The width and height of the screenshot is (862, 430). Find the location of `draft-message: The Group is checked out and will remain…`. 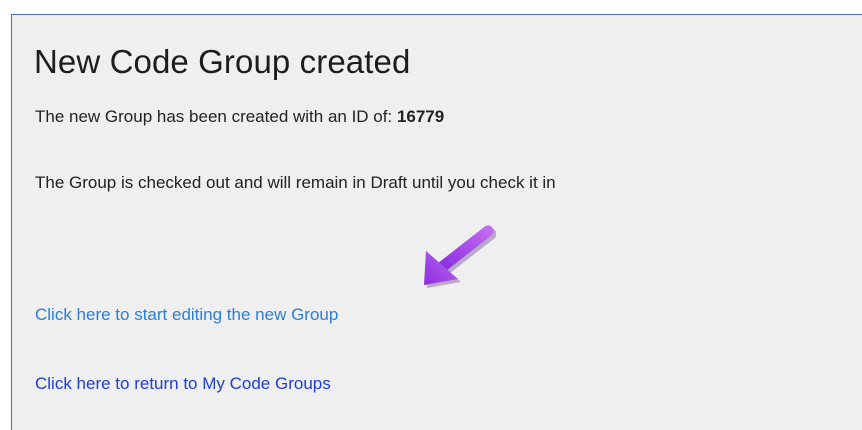

draft-message: The Group is checked out and will remain… is located at coordinates (295, 182).